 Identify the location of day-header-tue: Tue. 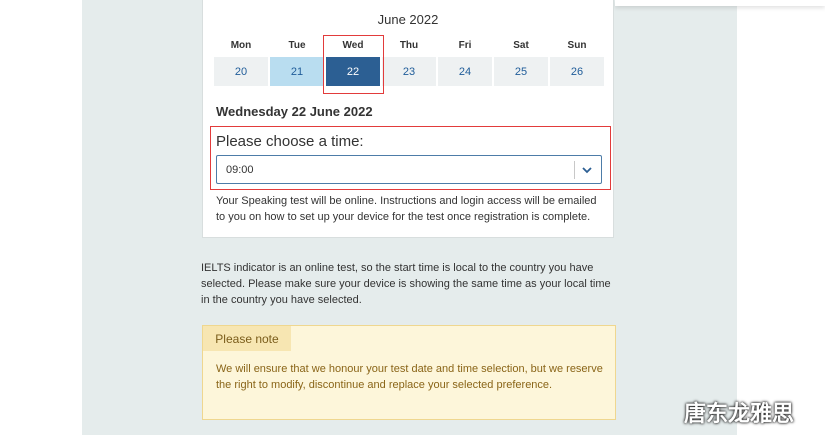
(297, 45).